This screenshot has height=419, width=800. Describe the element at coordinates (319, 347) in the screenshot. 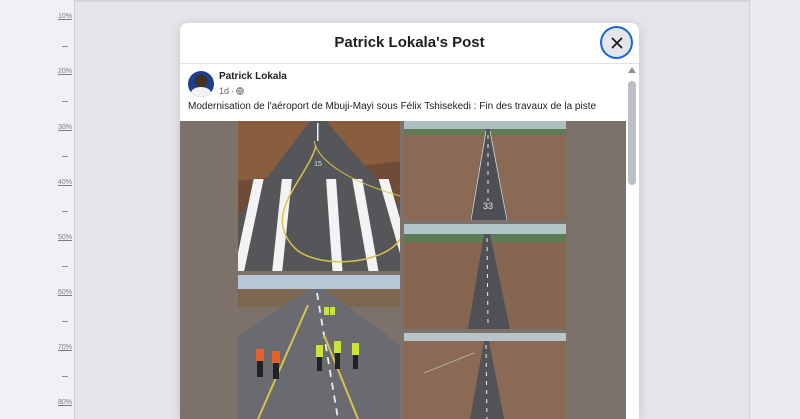

I see `runway-workers-photo` at that location.